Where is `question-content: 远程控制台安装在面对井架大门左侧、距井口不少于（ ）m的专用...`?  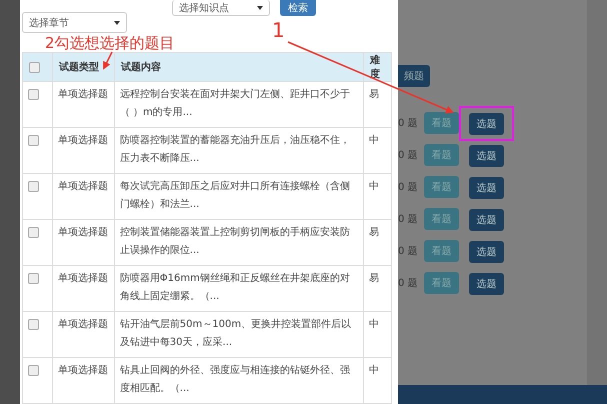
question-content: 远程控制台安装在面对井架大门左侧、距井口不少于（ ）m的专用... is located at coordinates (235, 103).